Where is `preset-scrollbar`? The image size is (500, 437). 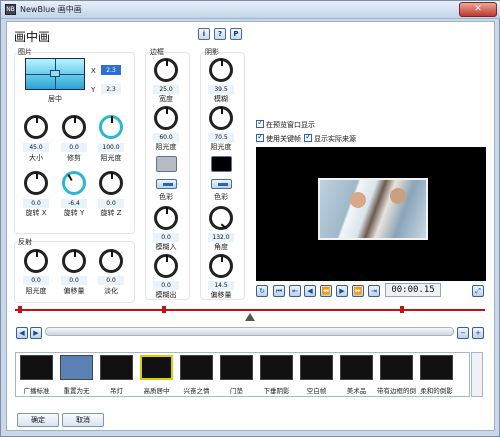 preset-scrollbar is located at coordinates (477, 374).